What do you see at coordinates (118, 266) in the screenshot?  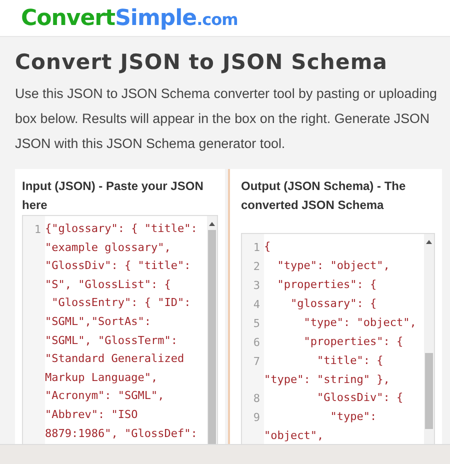 I see `code-line: "GlossDiv": { "title":` at bounding box center [118, 266].